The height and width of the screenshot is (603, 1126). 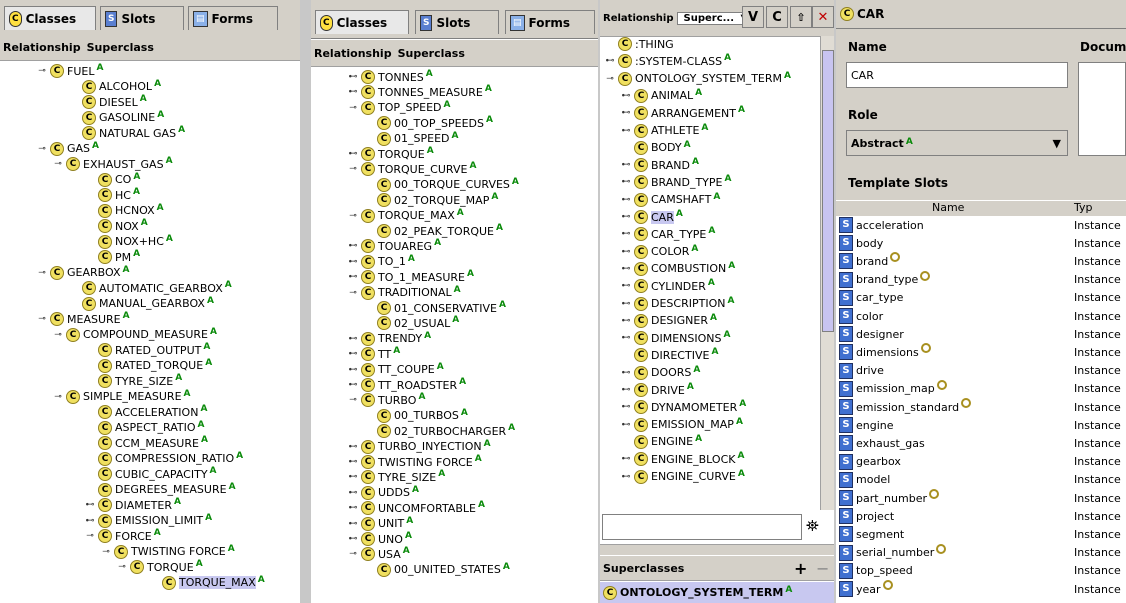 I want to click on tree-node: ⊷ C TT_ROADSTER A, so click(x=406, y=385).